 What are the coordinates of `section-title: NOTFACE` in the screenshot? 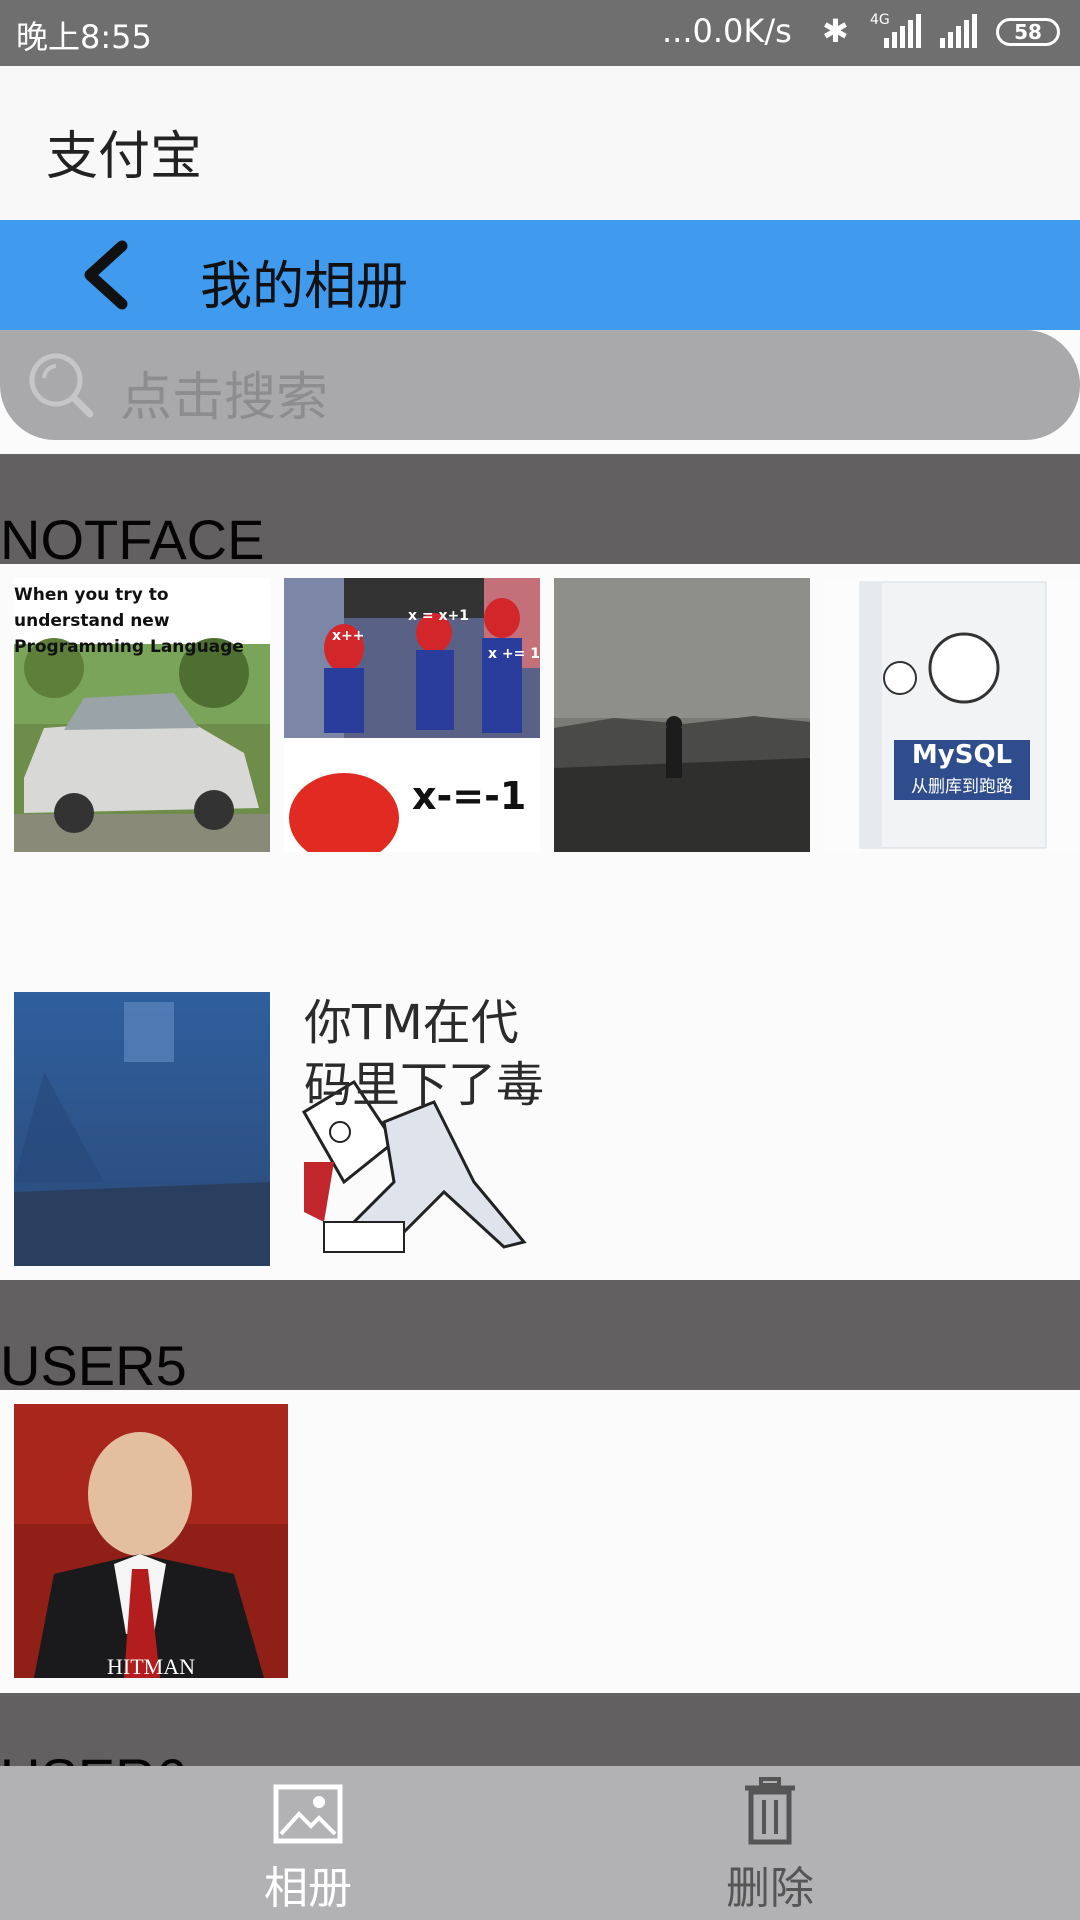 It's located at (132, 536).